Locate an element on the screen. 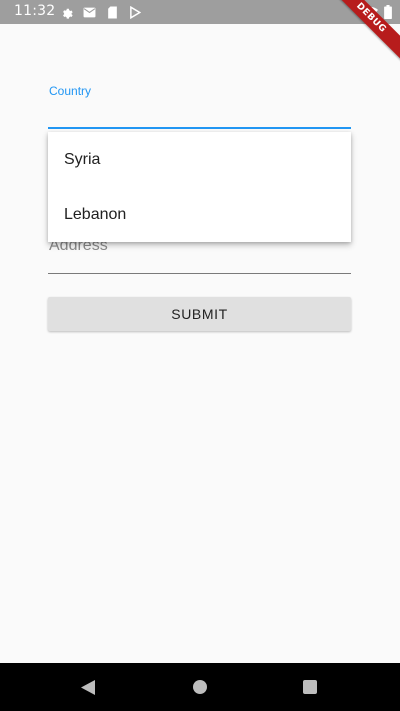 The image size is (400, 711). navigation-bar is located at coordinates (200, 687).